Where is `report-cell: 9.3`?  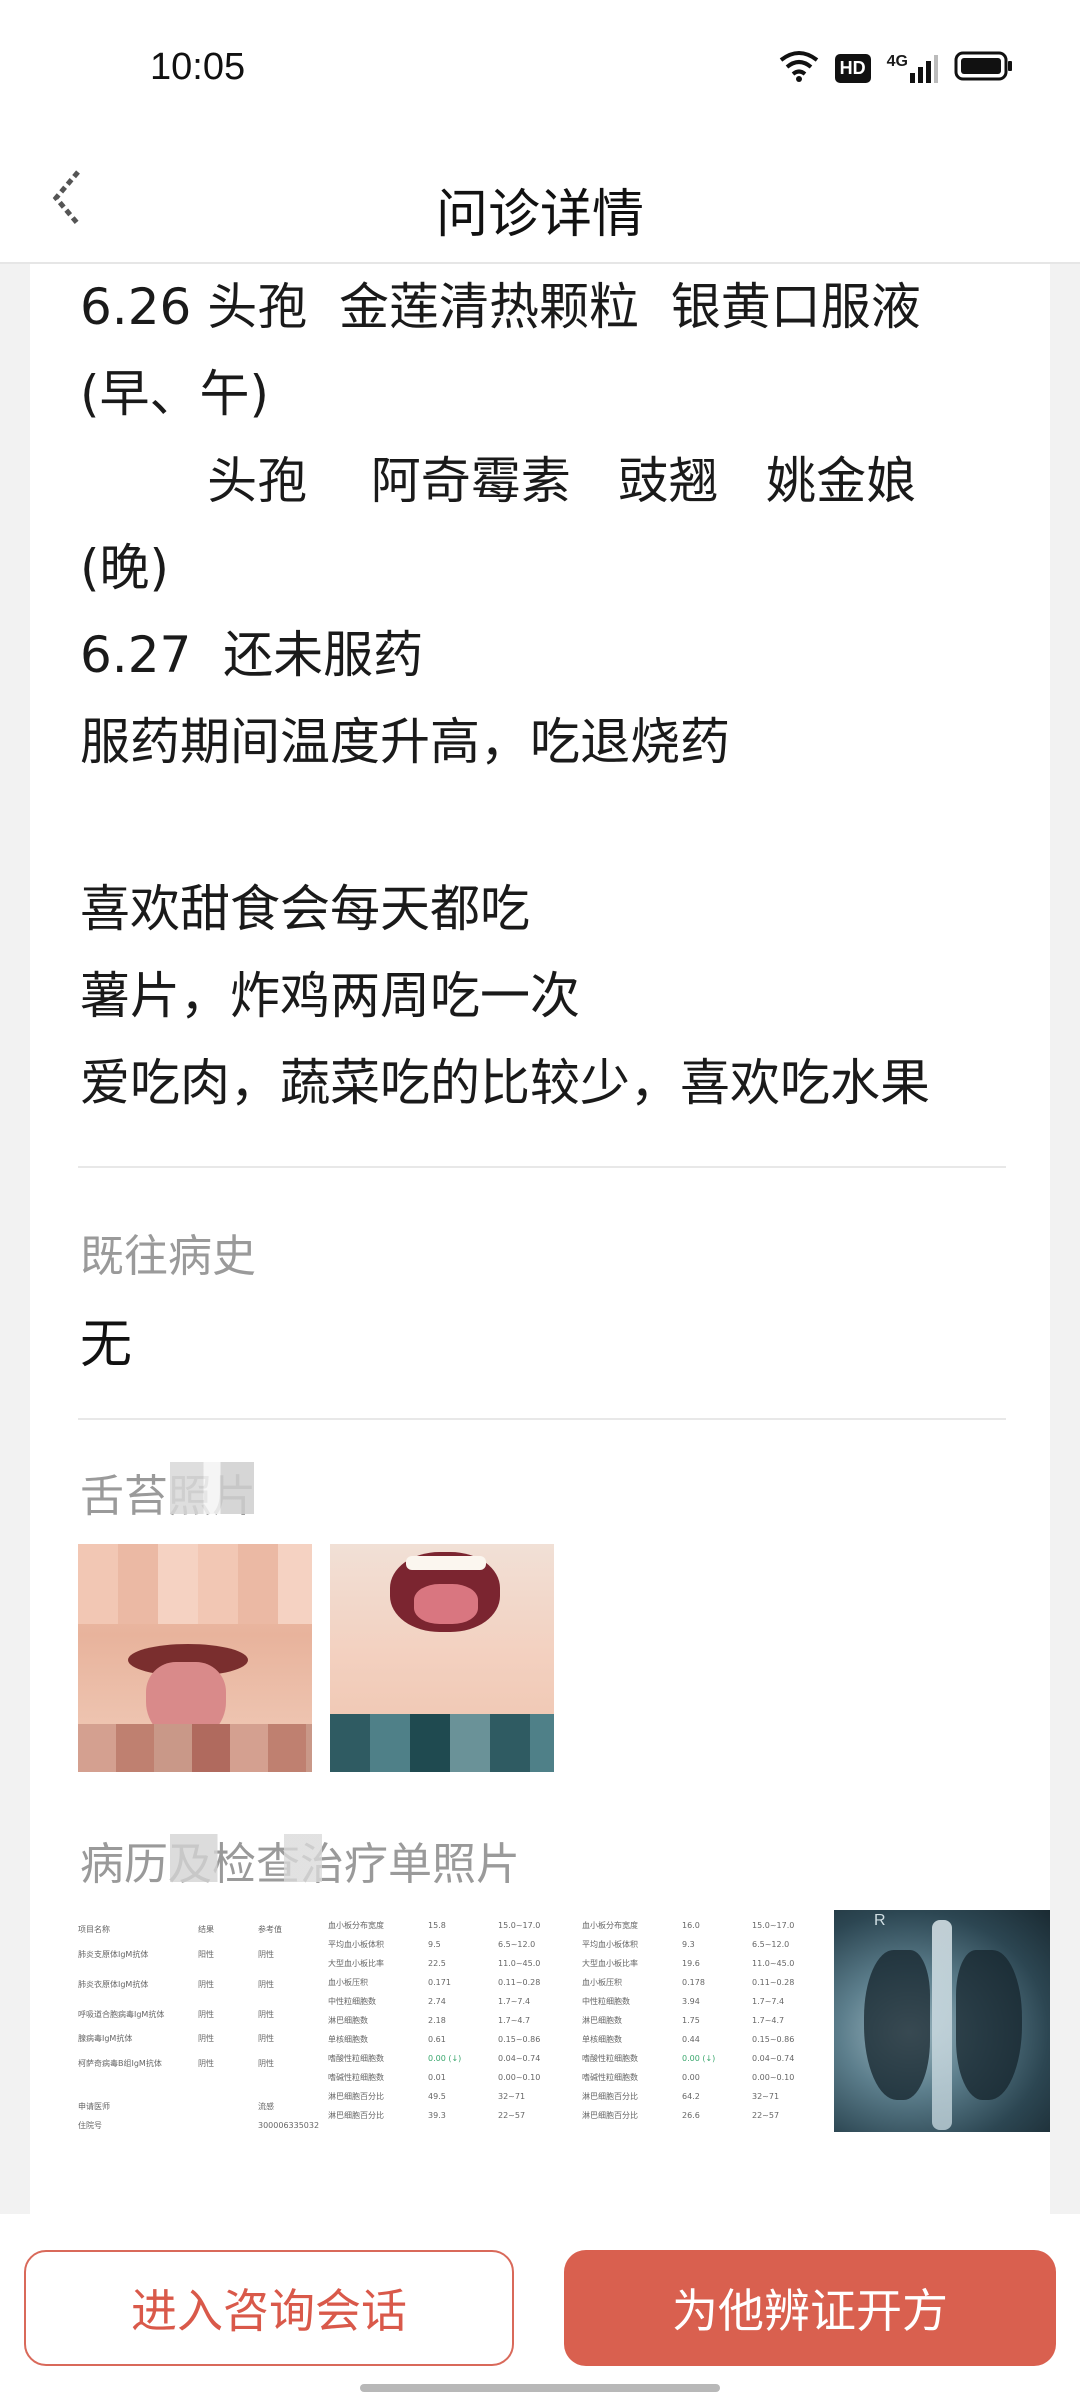
report-cell: 9.3 is located at coordinates (688, 1944).